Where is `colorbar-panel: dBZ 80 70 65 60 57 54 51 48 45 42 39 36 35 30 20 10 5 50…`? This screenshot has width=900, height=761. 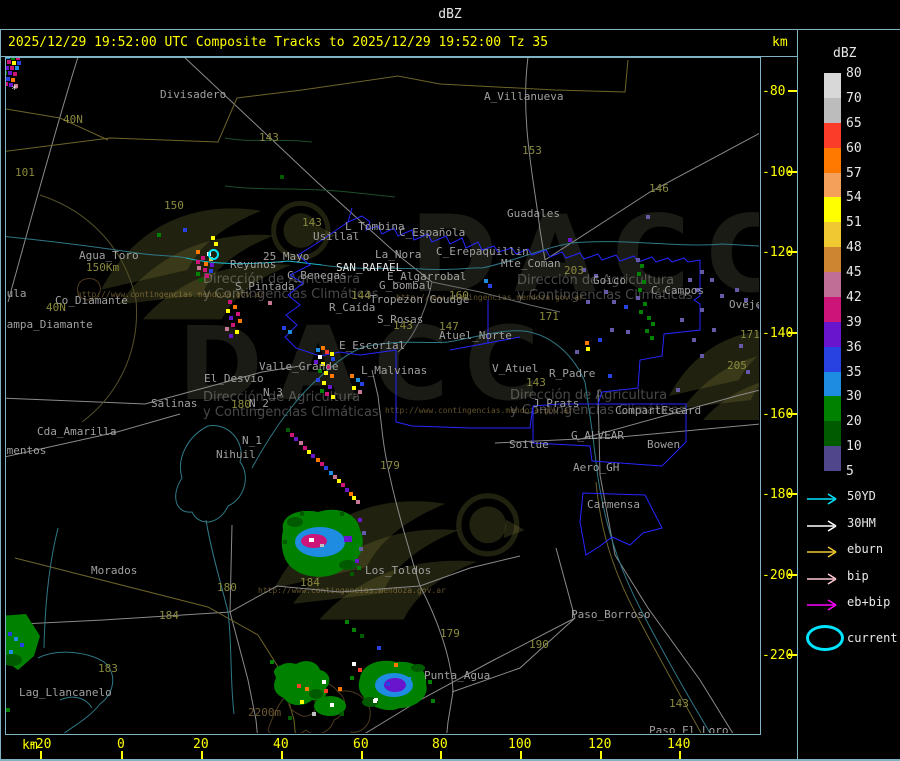
colorbar-panel: dBZ 80 70 65 60 57 54 51 48 45 42 39 36 35 30 20 10 5 50… is located at coordinates (849, 394).